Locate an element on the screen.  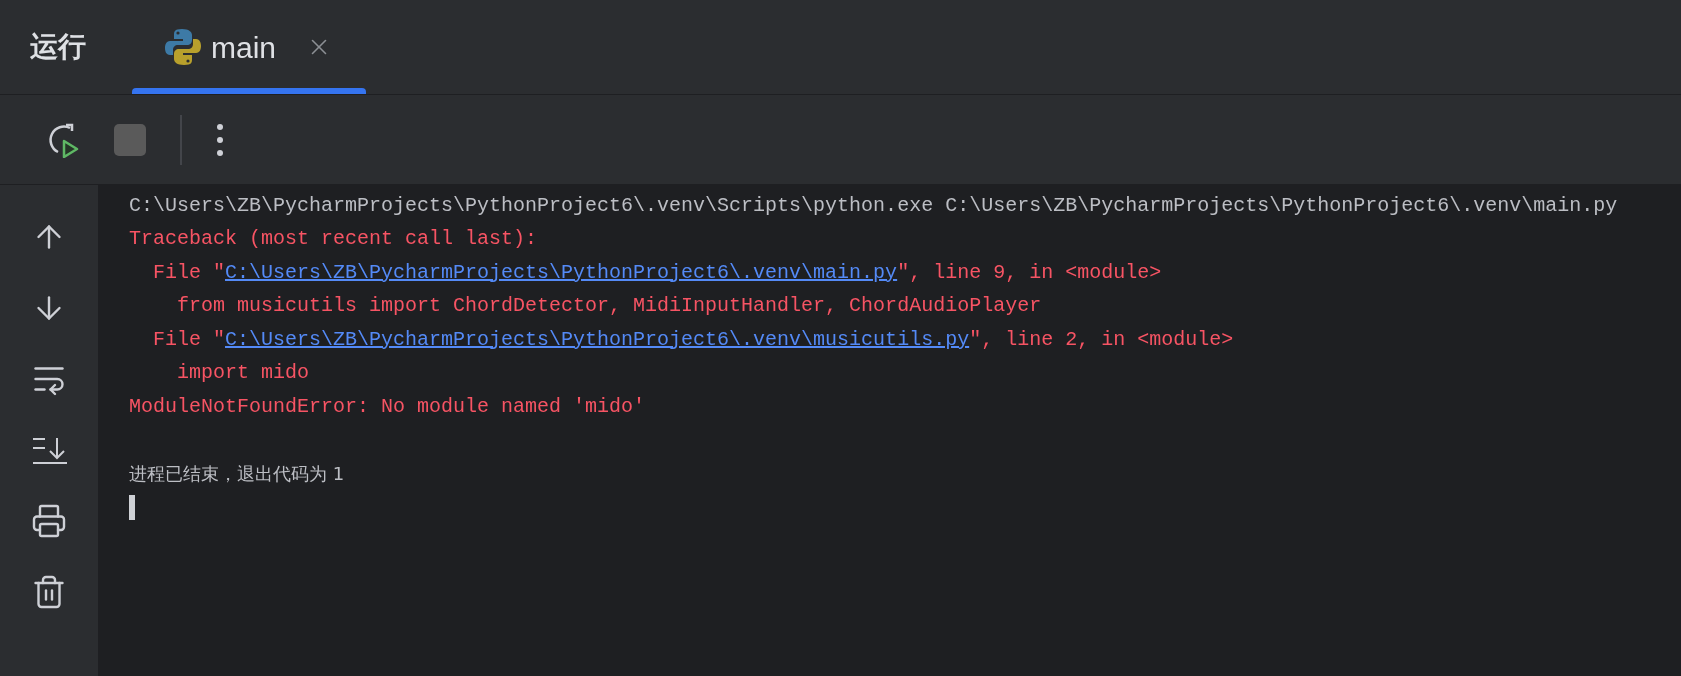
console-line: File "C:\Users\ZB\PycharmProjects\PythonProject6\.venv\musicutils.py", line 2, in <module> is located at coordinates (693, 339).